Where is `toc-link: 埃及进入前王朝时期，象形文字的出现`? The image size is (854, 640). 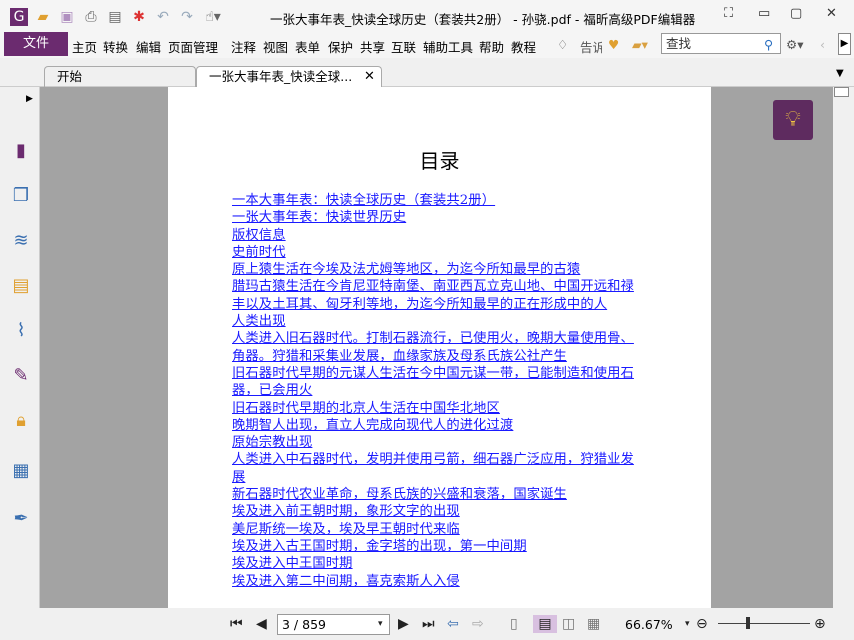
toc-link: 埃及进入前王朝时期，象形文字的出现 is located at coordinates (439, 511).